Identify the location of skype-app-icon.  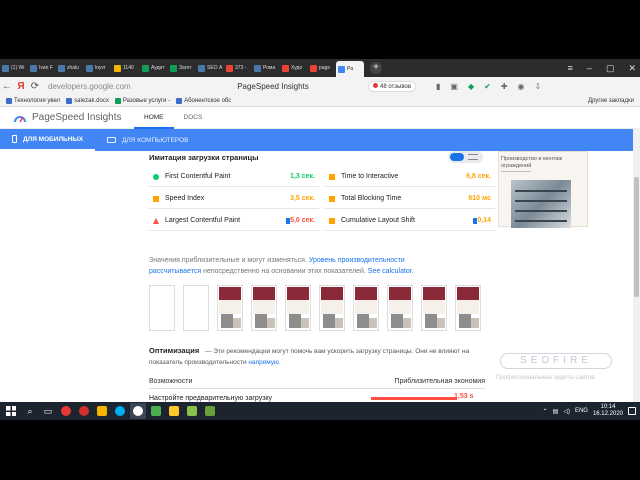
(120, 411).